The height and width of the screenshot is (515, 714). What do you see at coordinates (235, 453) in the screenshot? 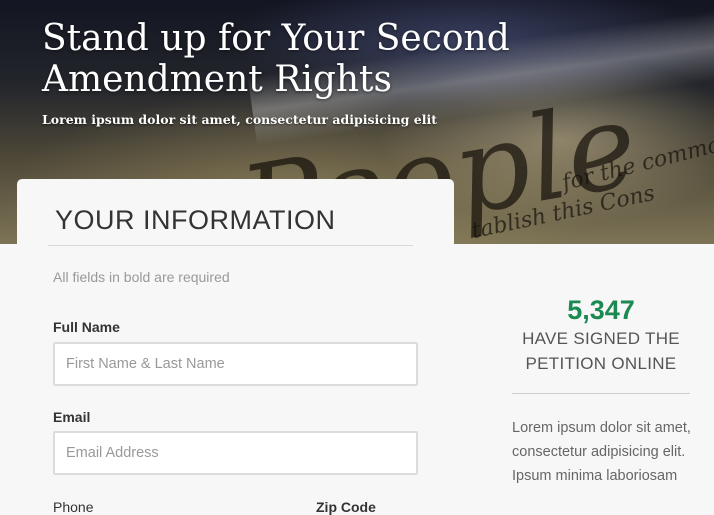
I see `email-input` at bounding box center [235, 453].